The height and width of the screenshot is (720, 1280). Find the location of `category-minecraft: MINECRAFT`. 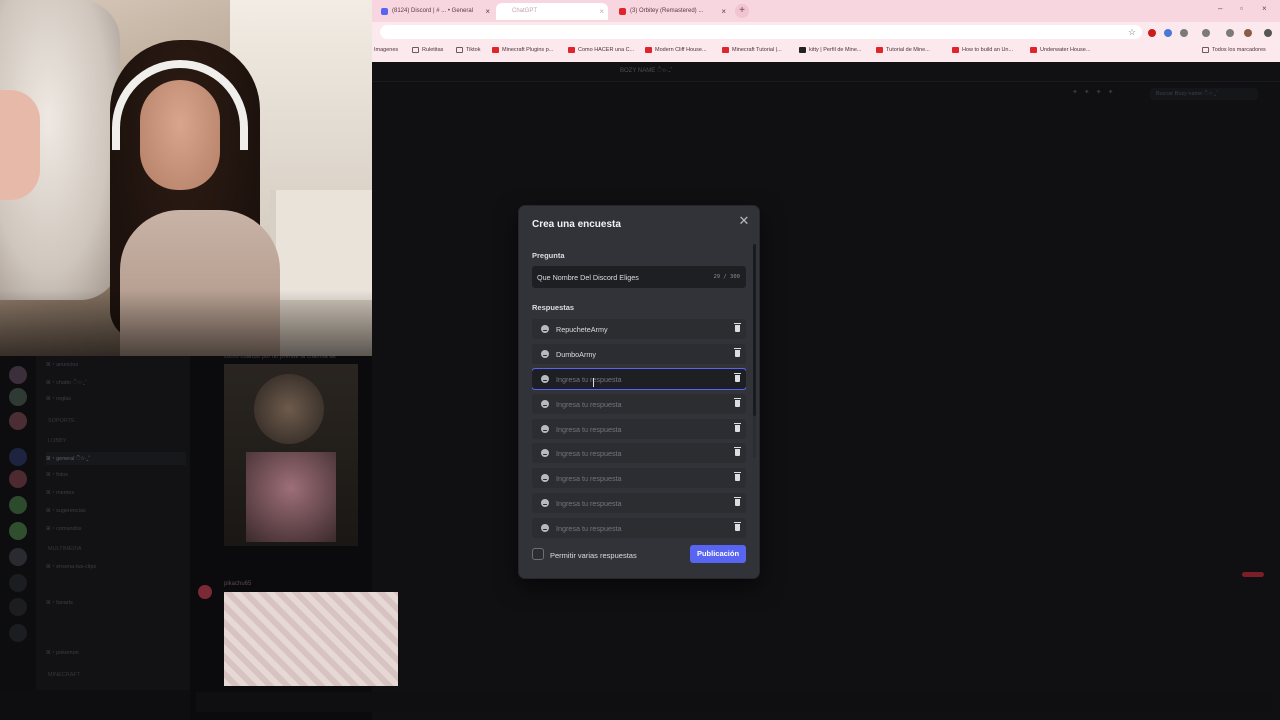

category-minecraft: MINECRAFT is located at coordinates (64, 675).